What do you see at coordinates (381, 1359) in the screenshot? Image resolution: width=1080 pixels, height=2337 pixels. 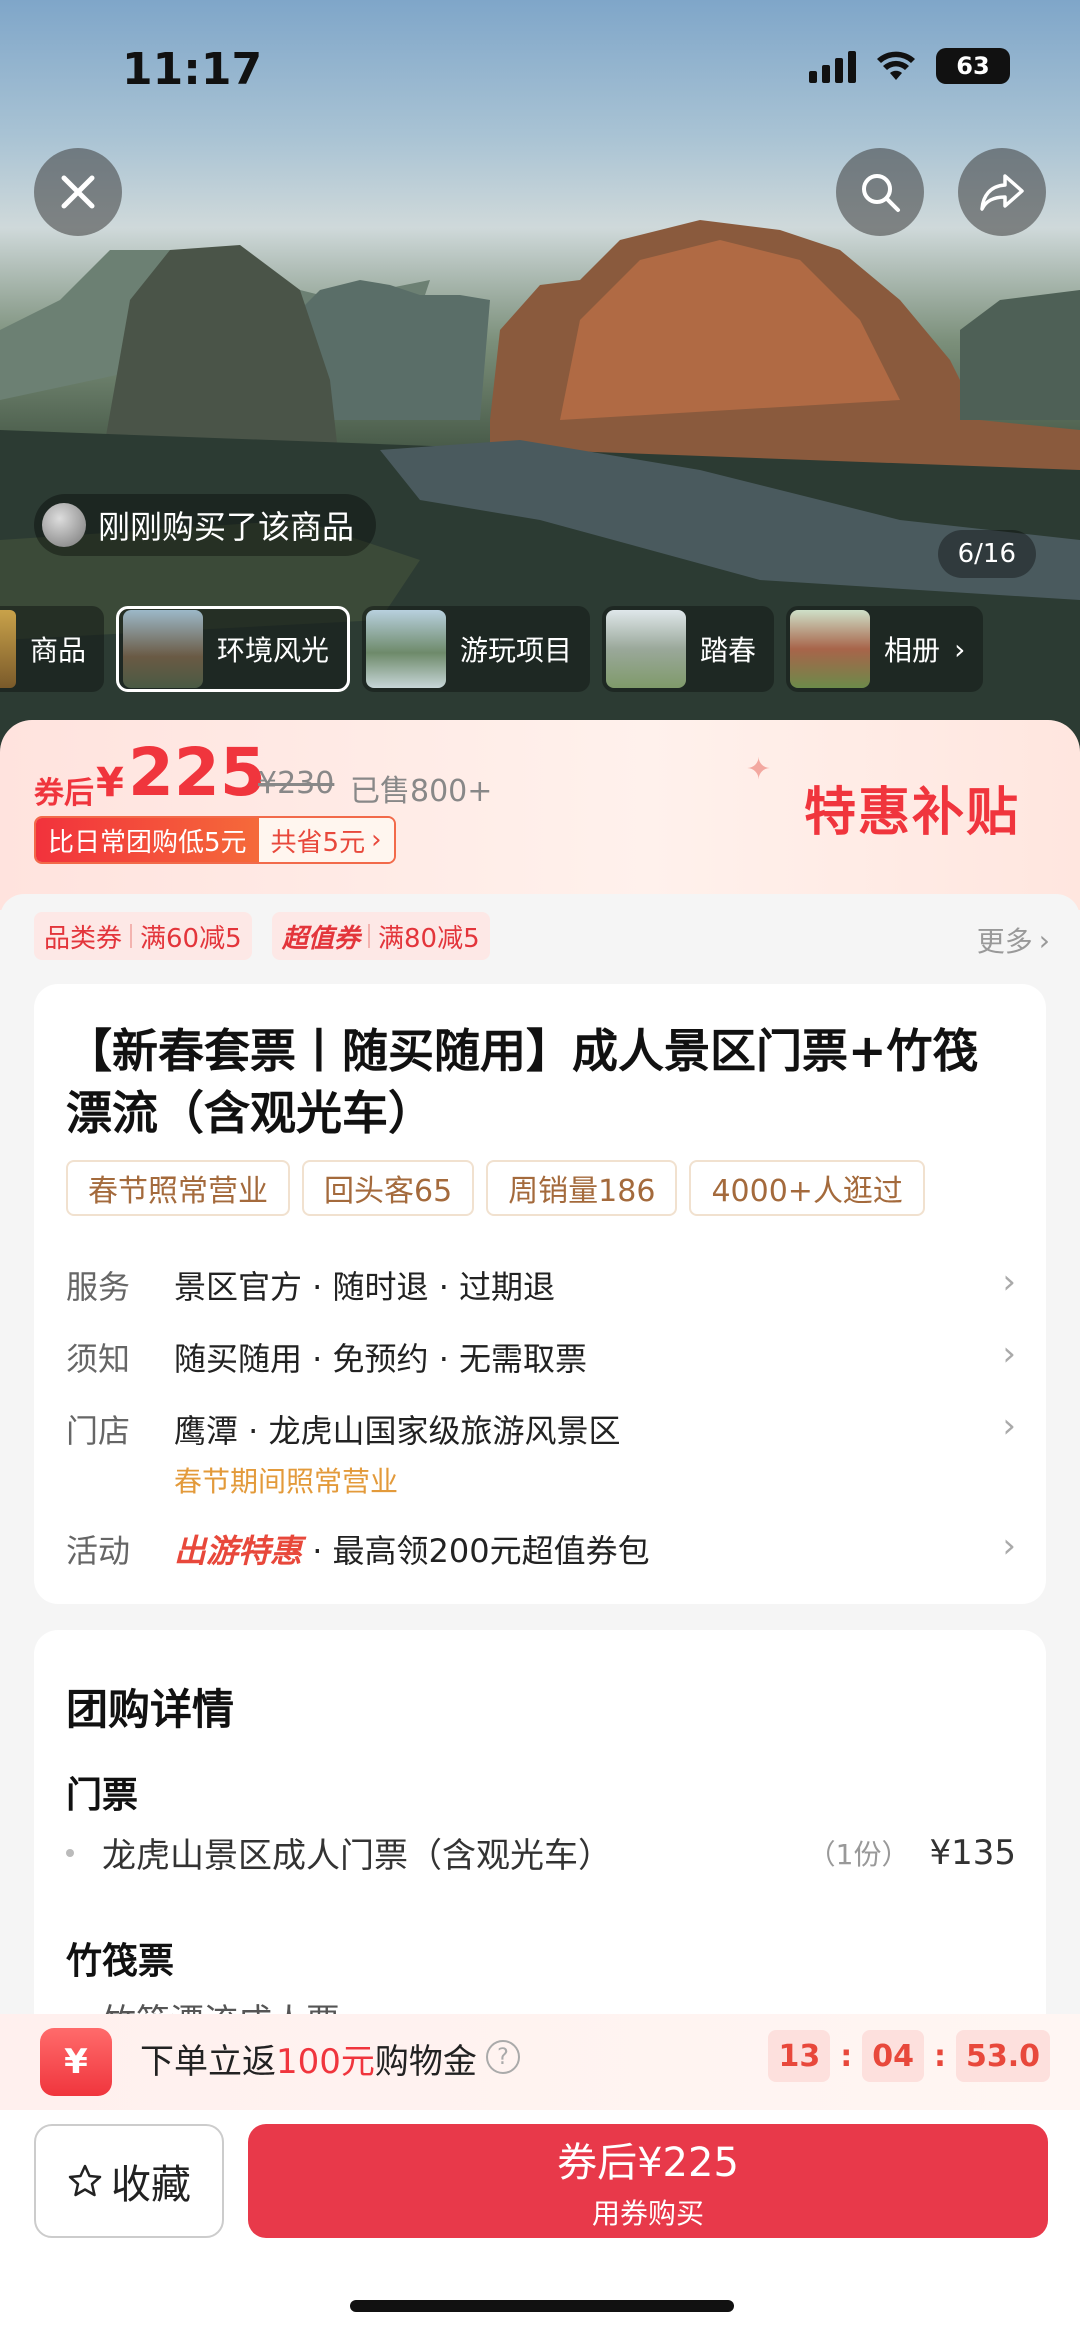 I see `row-value: 随买随用 · 免预约 · 无需取票` at bounding box center [381, 1359].